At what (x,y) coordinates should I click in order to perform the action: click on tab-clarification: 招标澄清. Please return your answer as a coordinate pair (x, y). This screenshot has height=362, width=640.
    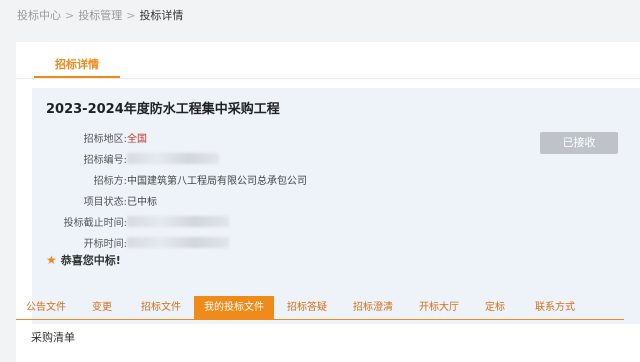
    Looking at the image, I should click on (373, 308).